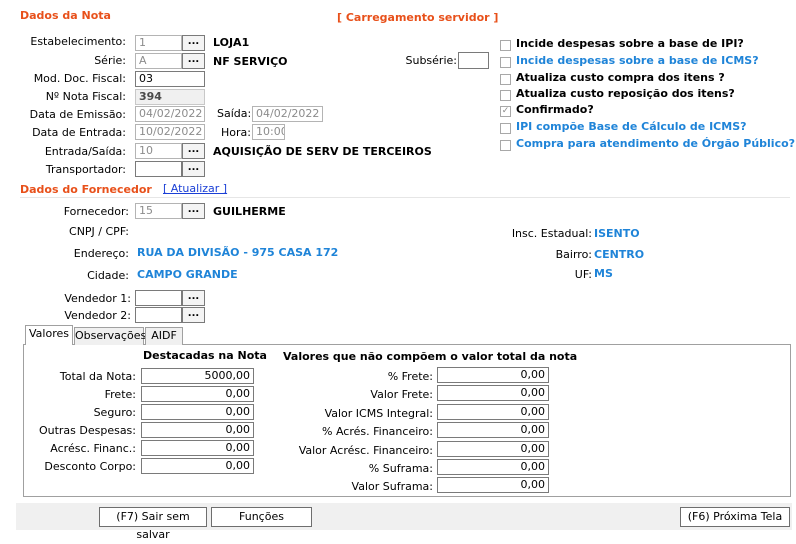  I want to click on right-value-label-4: % Acrés. Financeiro:, so click(377, 431).